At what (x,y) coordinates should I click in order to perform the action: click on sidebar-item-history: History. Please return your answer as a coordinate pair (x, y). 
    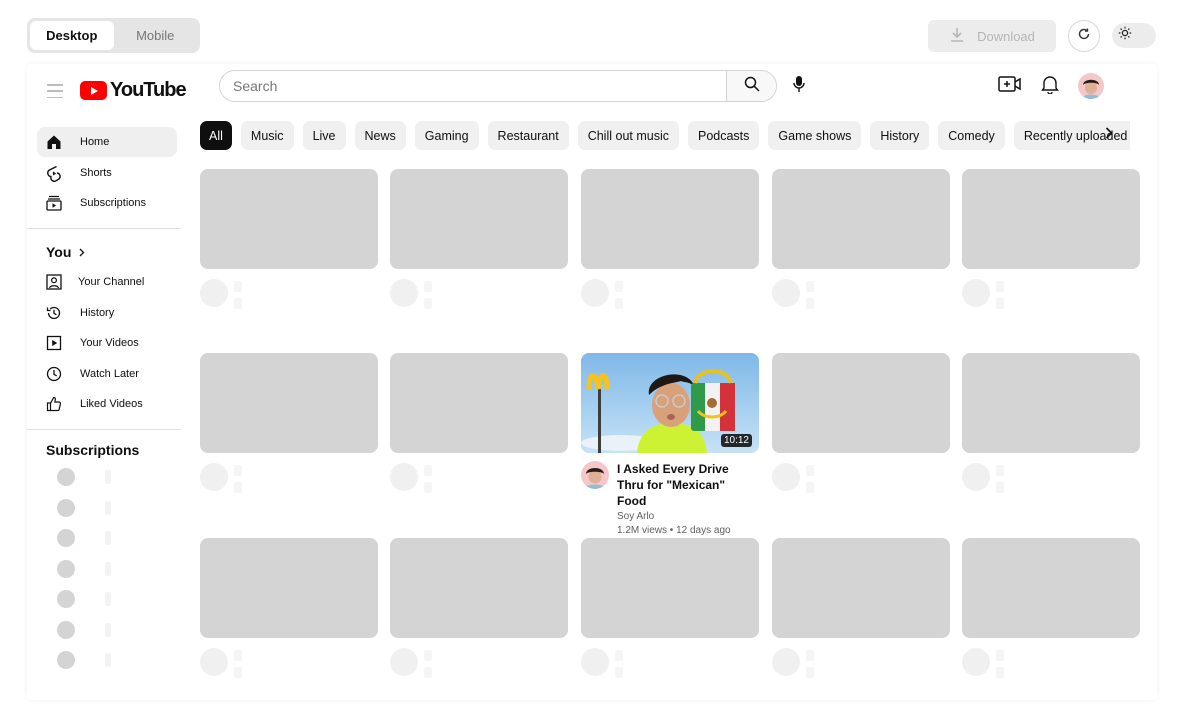
    Looking at the image, I should click on (107, 313).